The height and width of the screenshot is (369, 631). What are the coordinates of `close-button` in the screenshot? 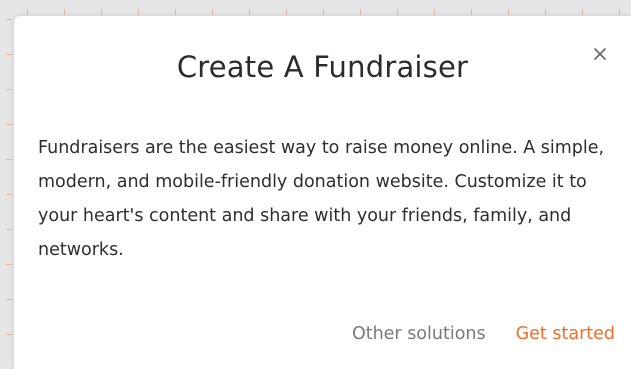 It's located at (600, 54).